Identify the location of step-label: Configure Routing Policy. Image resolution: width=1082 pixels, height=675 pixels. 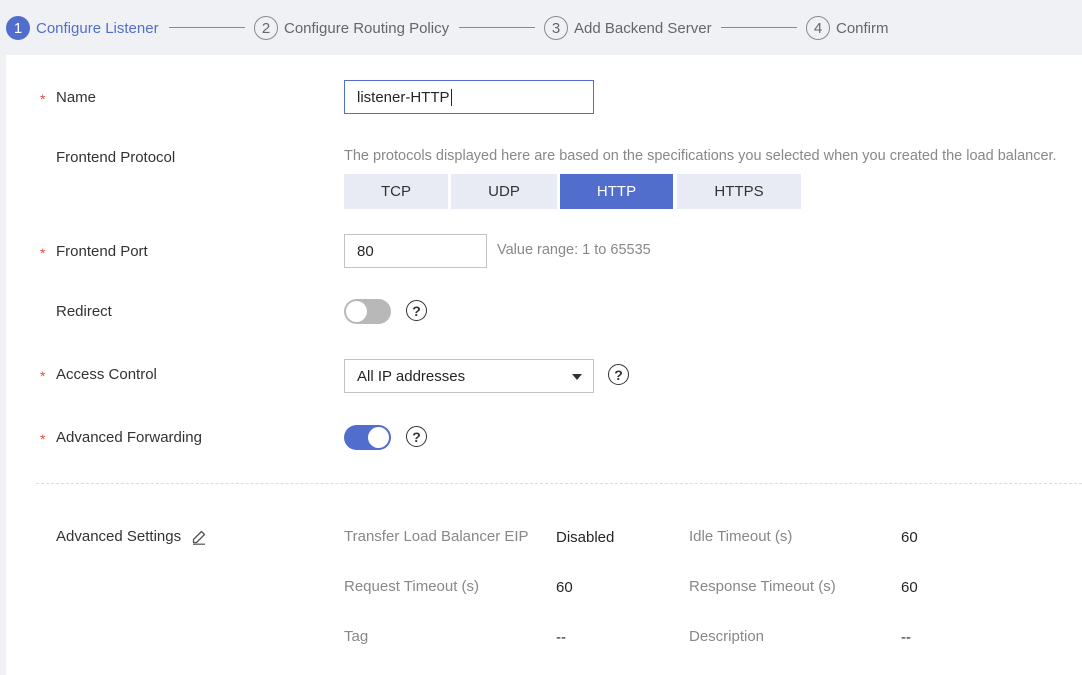
(367, 28).